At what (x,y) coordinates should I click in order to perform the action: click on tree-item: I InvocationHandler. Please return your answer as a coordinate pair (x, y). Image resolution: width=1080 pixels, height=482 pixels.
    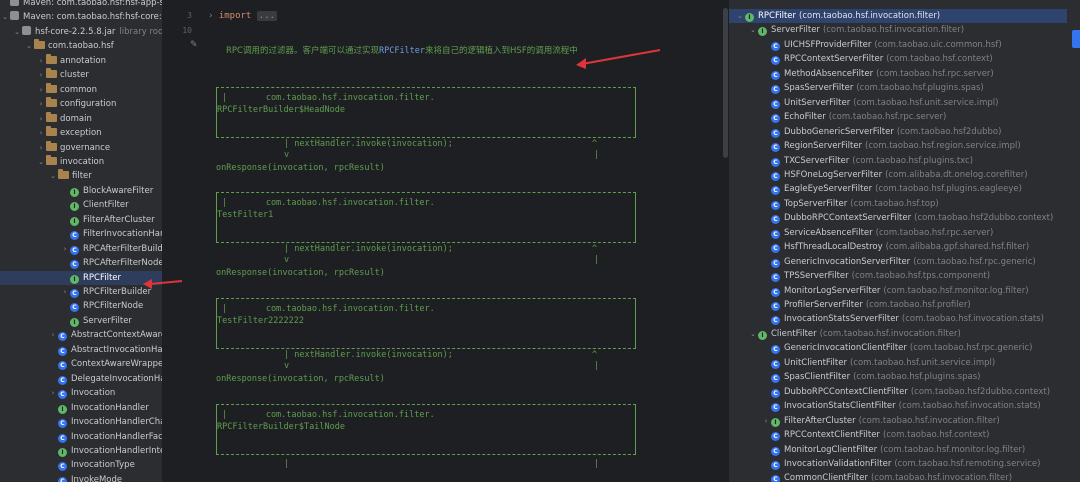
    Looking at the image, I should click on (81, 408).